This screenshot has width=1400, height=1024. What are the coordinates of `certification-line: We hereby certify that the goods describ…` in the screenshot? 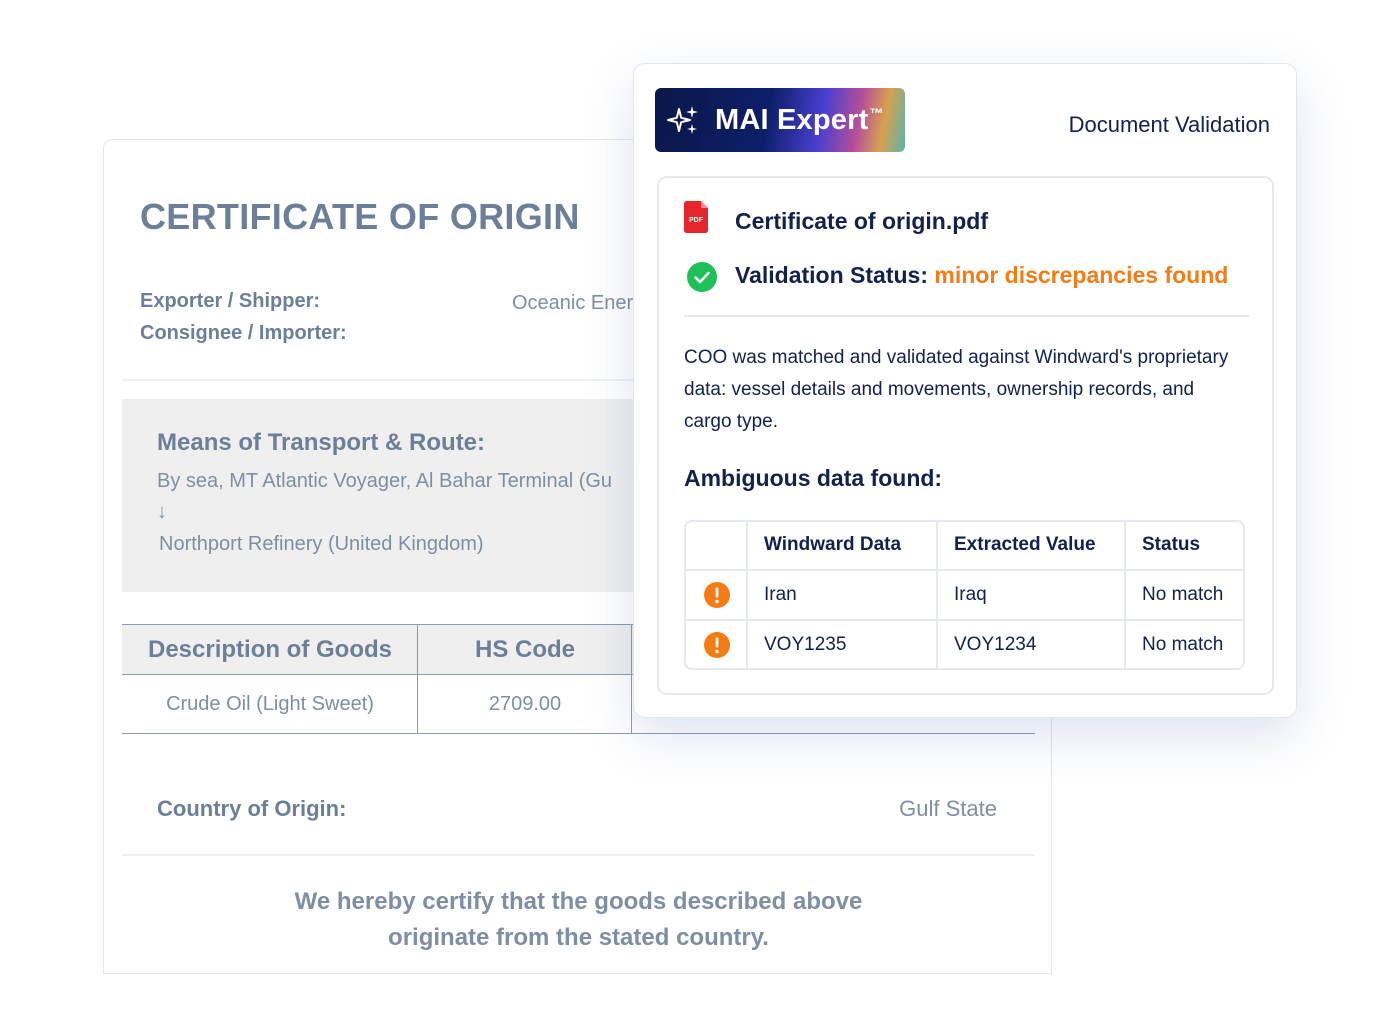 It's located at (578, 901).